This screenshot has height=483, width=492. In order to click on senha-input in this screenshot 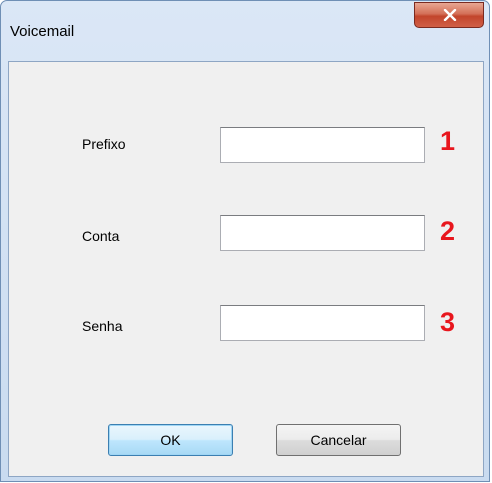, I will do `click(322, 323)`.